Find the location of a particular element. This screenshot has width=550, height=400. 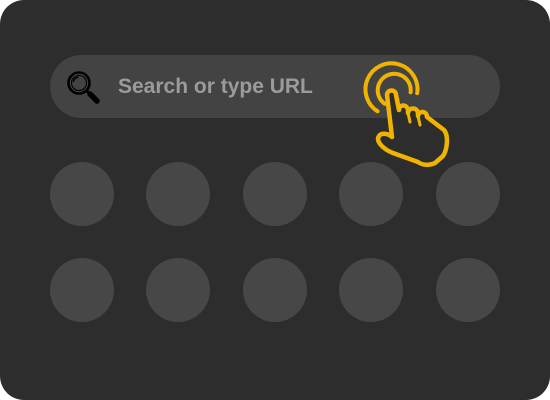

search-placeholder: Search or type URL is located at coordinates (215, 86).